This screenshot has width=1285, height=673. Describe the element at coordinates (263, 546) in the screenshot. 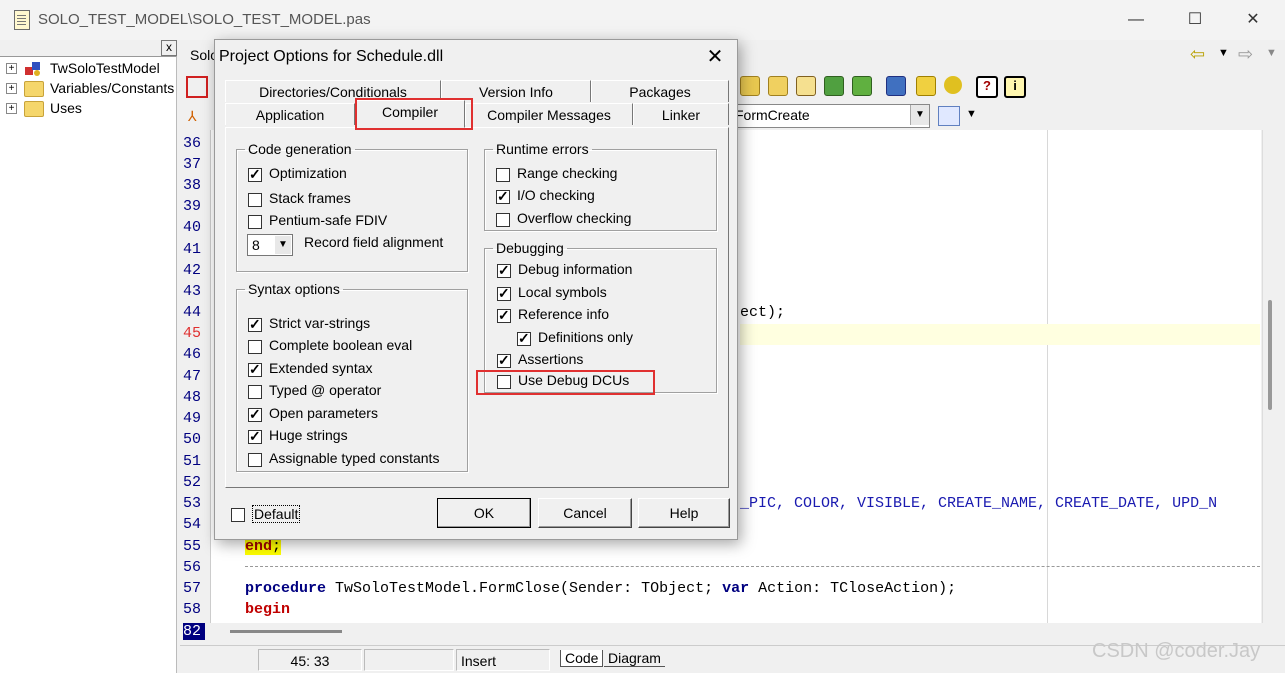

I see `code-line-55: end;` at that location.